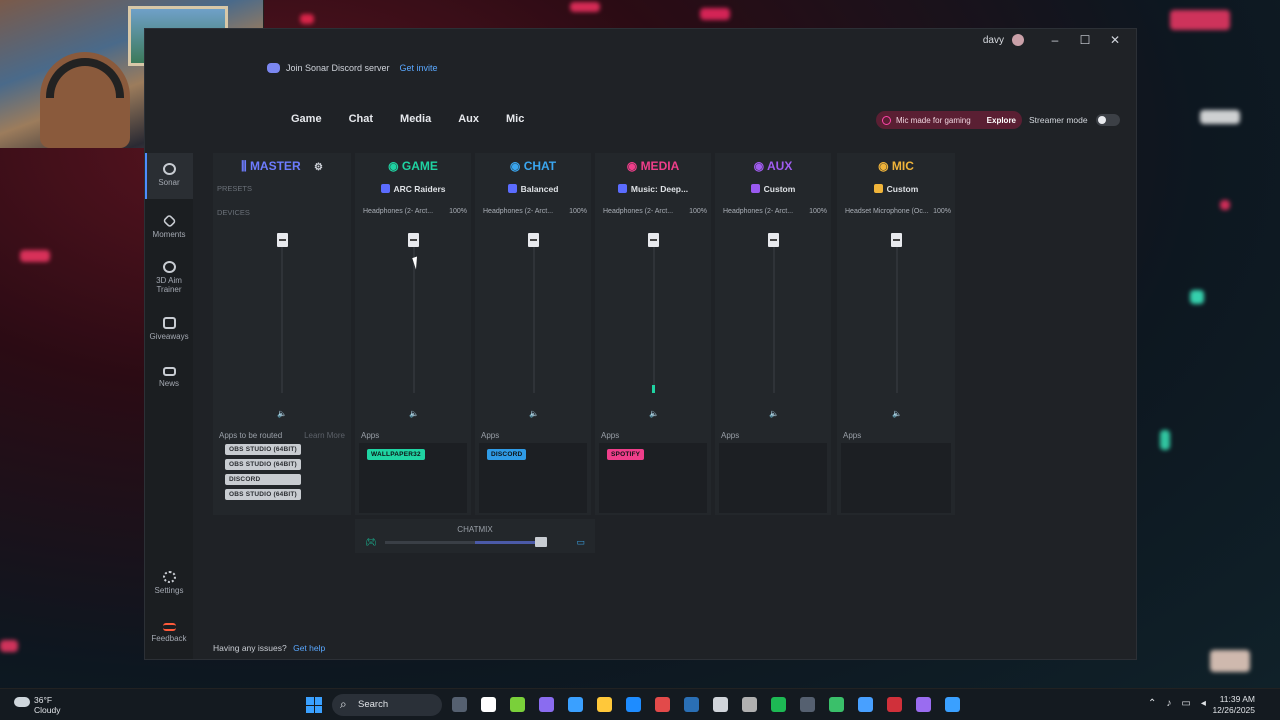 The width and height of the screenshot is (1280, 720). I want to click on game-device-selector: Headphones (2- Arct... 100%, so click(415, 211).